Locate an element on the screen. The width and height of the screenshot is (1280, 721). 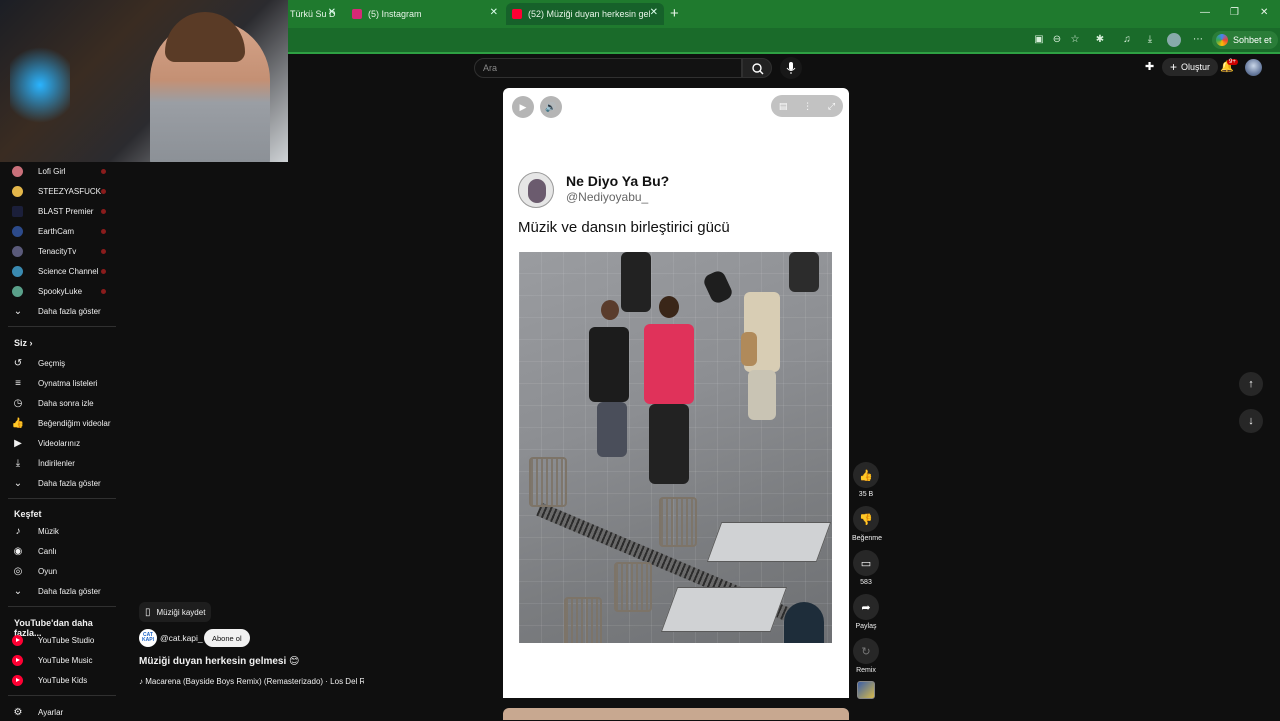
tab-turku: Türkü Su D ✕ is located at coordinates (313, 14).